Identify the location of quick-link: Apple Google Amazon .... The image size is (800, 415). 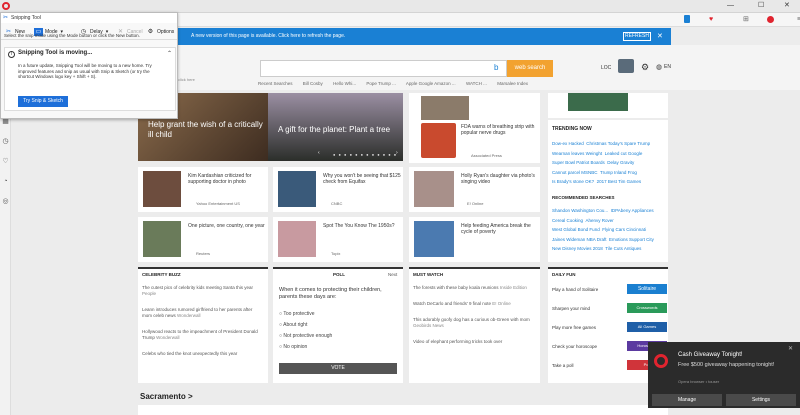
(431, 83).